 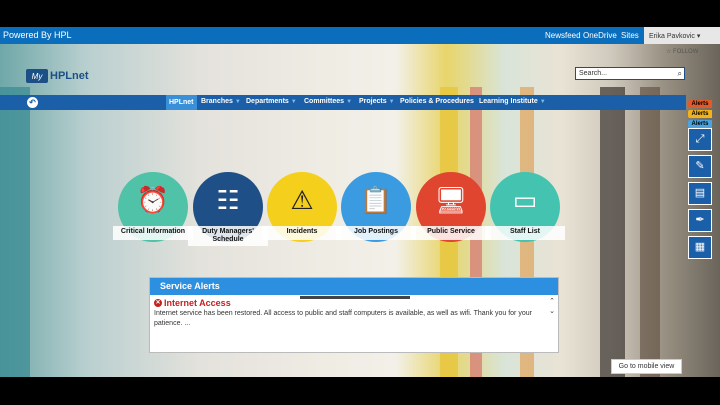 What do you see at coordinates (700, 220) in the screenshot?
I see `quill-icon: ✒` at bounding box center [700, 220].